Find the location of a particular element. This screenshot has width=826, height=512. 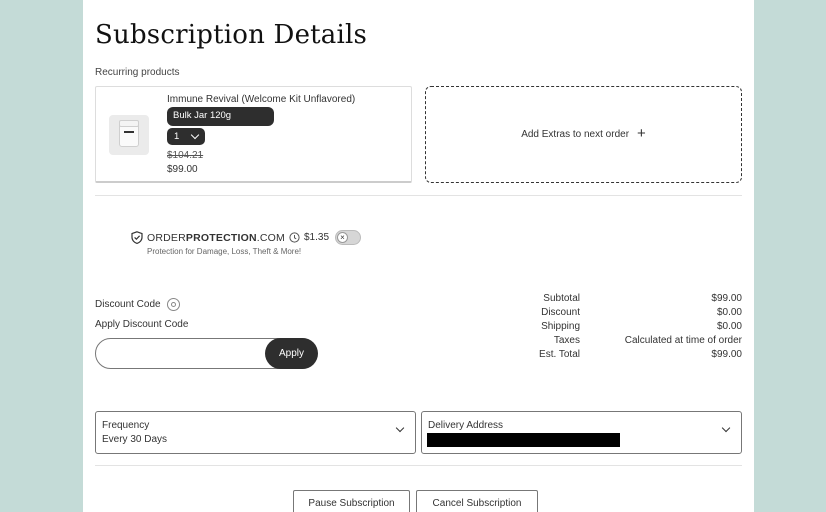

order-protection-row: ORDERPROTECTION.COM $1.35 × is located at coordinates (246, 237).